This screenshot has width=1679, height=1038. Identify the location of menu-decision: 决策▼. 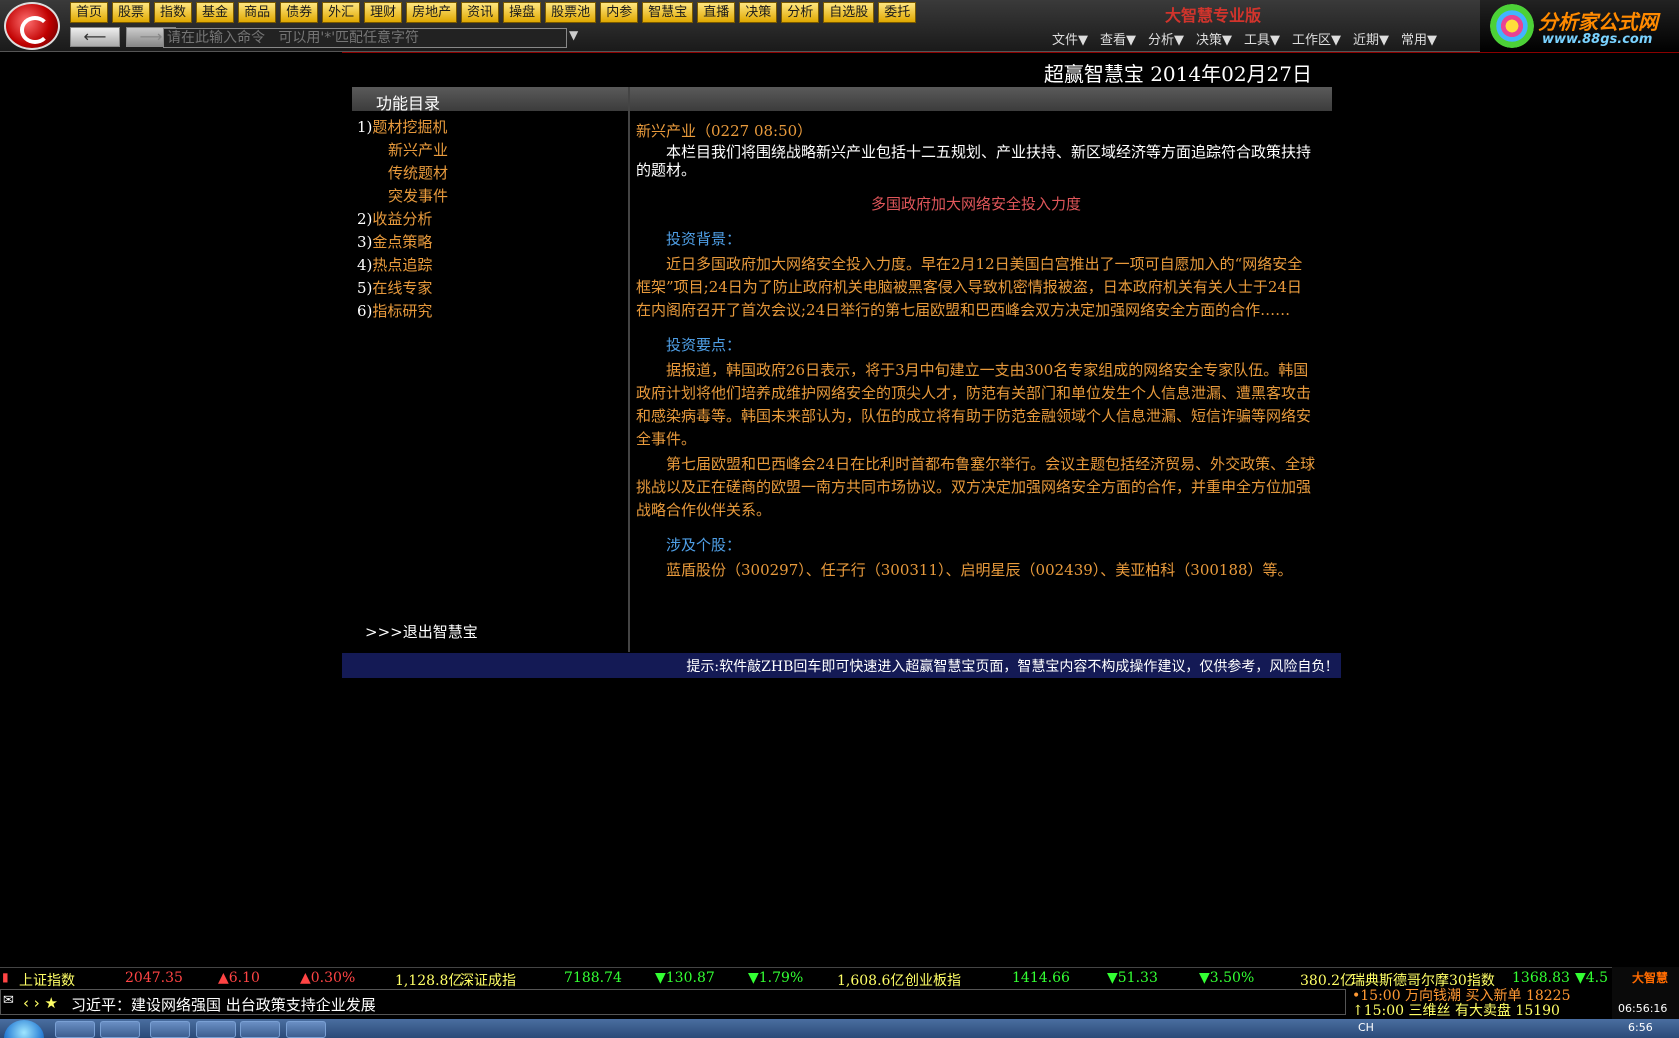
(1214, 38).